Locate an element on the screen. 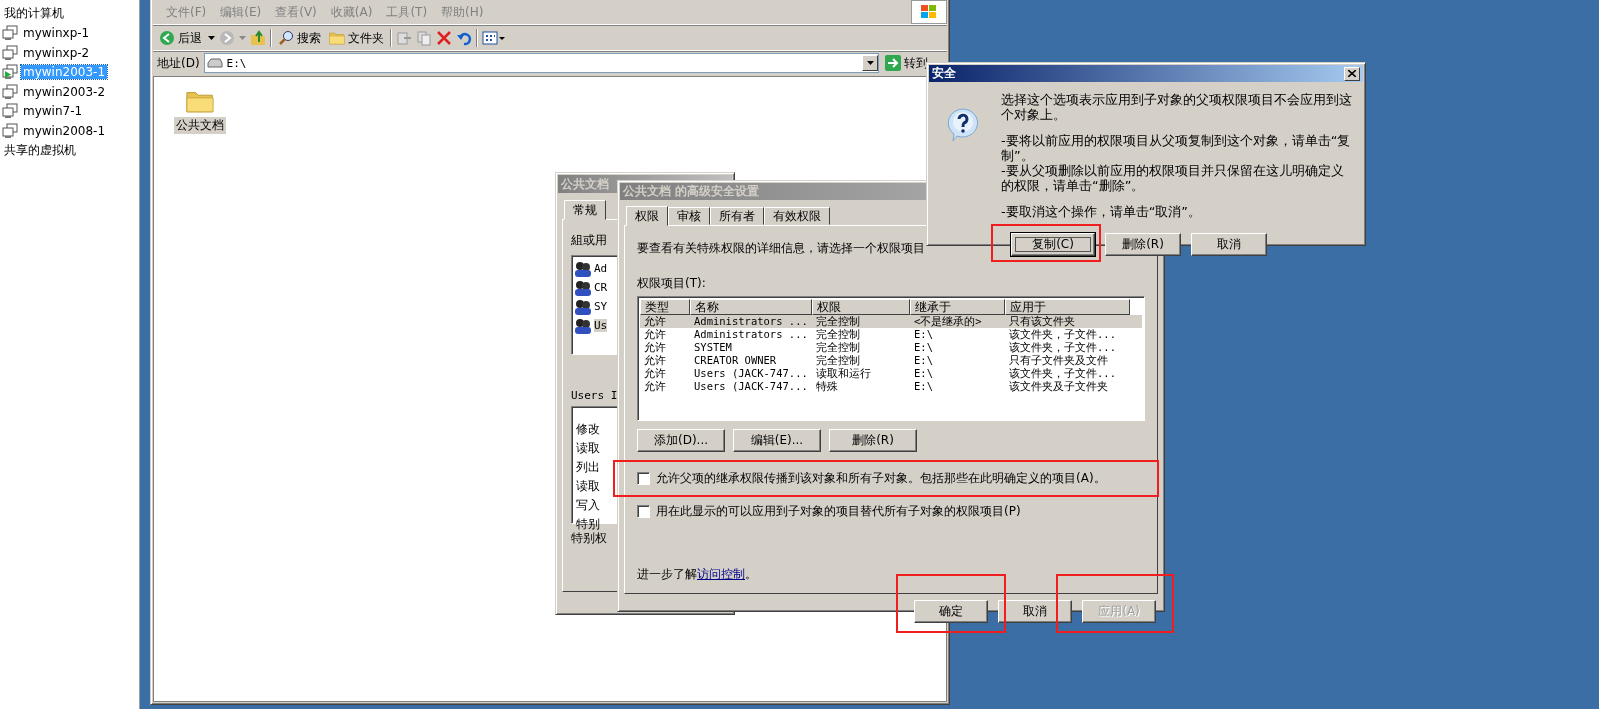 The width and height of the screenshot is (1599, 709). copy-icon is located at coordinates (424, 38).